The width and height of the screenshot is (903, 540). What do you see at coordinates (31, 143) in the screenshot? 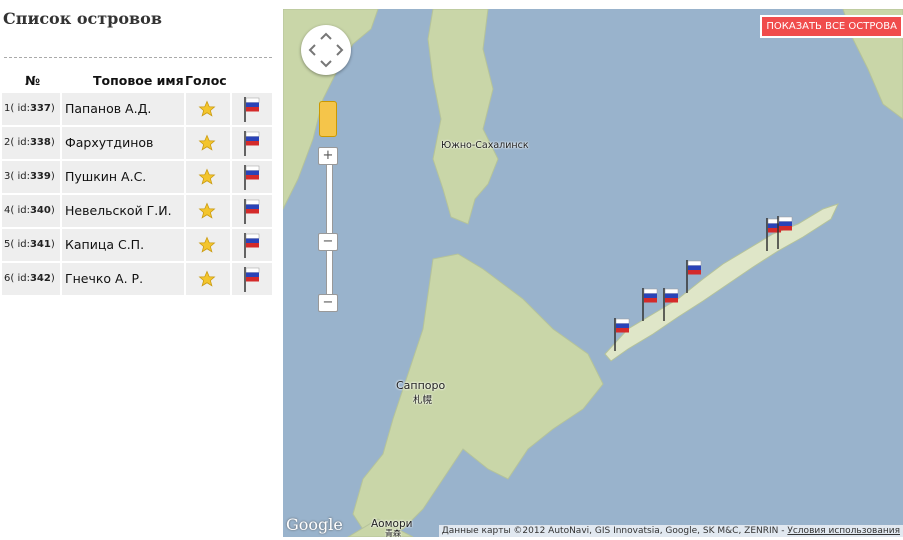
I see `row-number: 2( id:338)` at bounding box center [31, 143].